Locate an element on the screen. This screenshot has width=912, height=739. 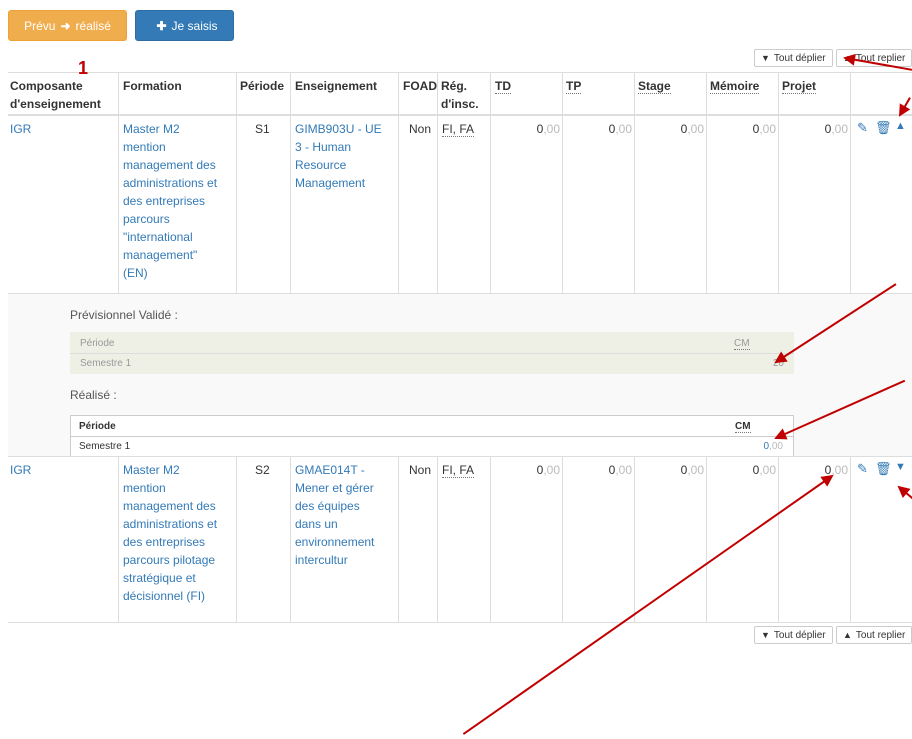
prevu-realise-button: Prévu ➜ réalisé is located at coordinates (67, 25).